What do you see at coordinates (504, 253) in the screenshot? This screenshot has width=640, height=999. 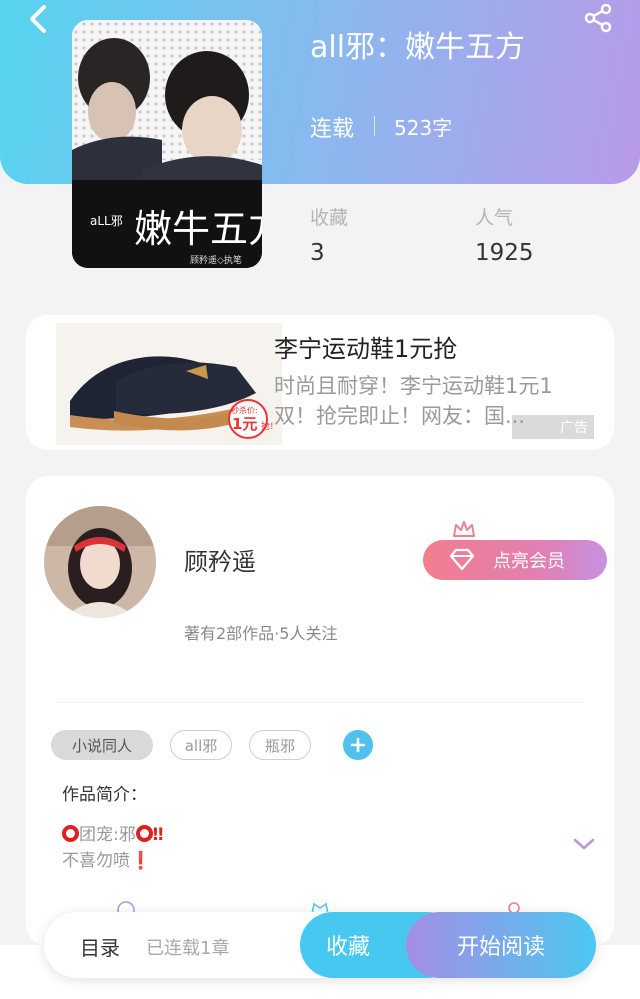 I see `popularity-count: 1925` at bounding box center [504, 253].